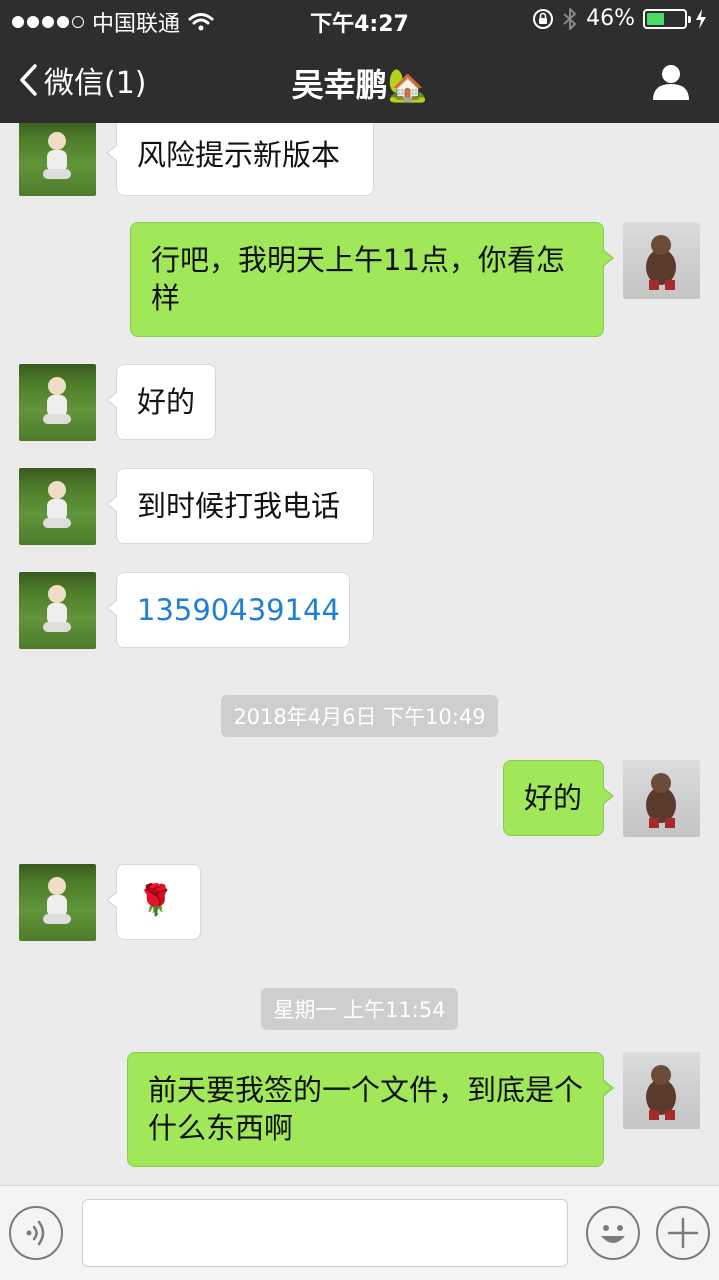  I want to click on message-bubble-sent: 好的, so click(558, 798).